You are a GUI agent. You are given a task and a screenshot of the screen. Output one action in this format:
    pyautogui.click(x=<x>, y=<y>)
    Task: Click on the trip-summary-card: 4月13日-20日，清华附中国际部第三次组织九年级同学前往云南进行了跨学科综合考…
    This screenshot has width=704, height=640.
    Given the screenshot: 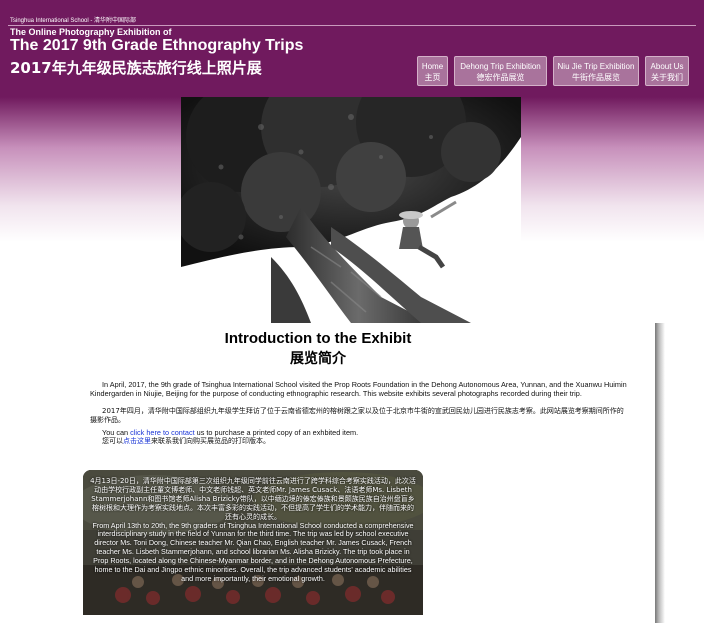 What is the action you would take?
    pyautogui.click(x=253, y=542)
    